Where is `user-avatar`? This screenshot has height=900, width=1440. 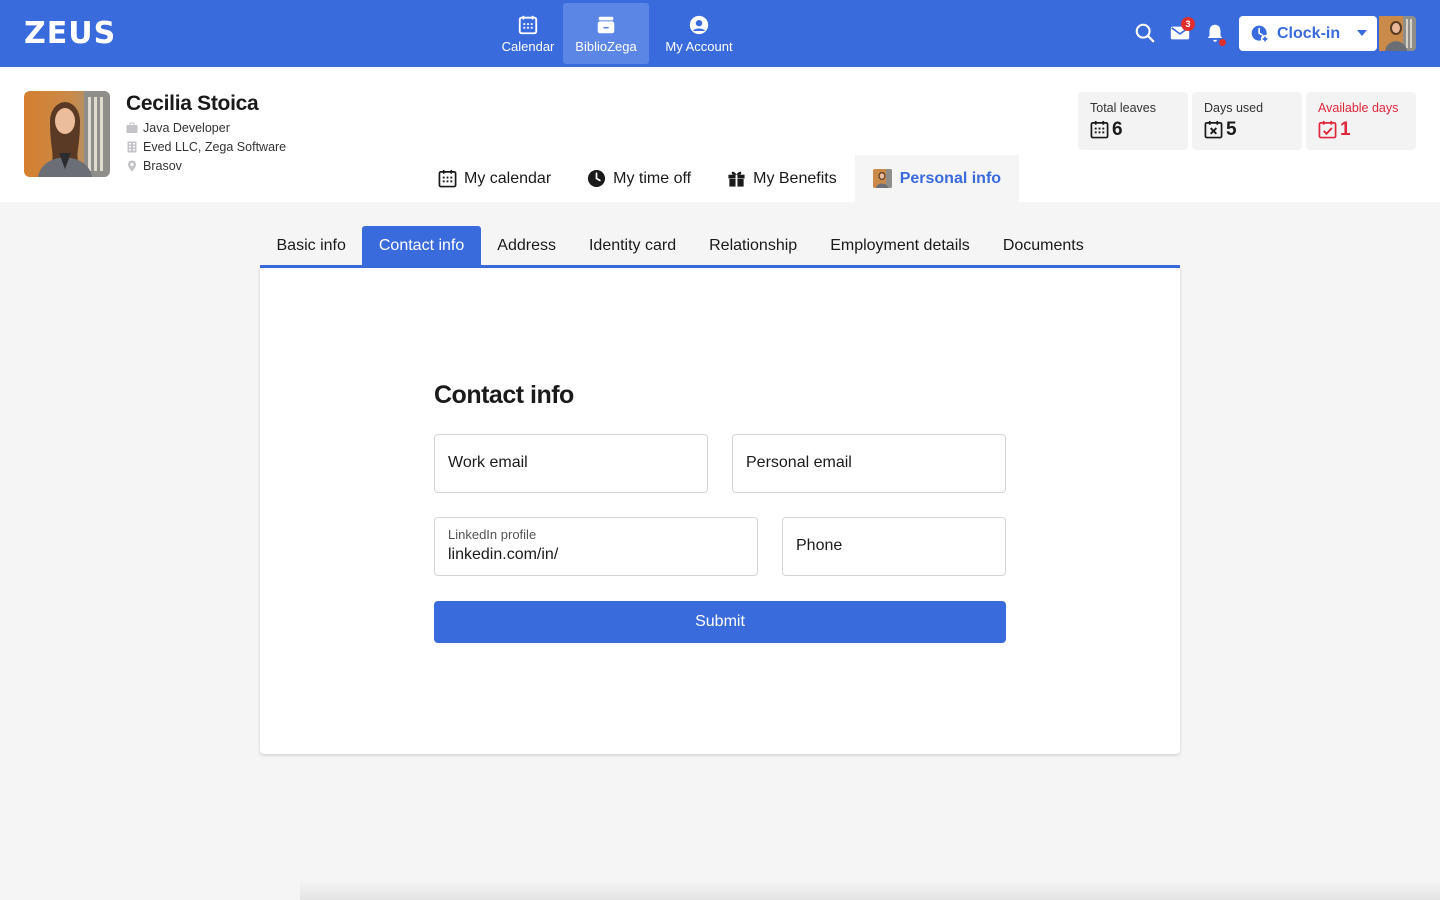 user-avatar is located at coordinates (1397, 33).